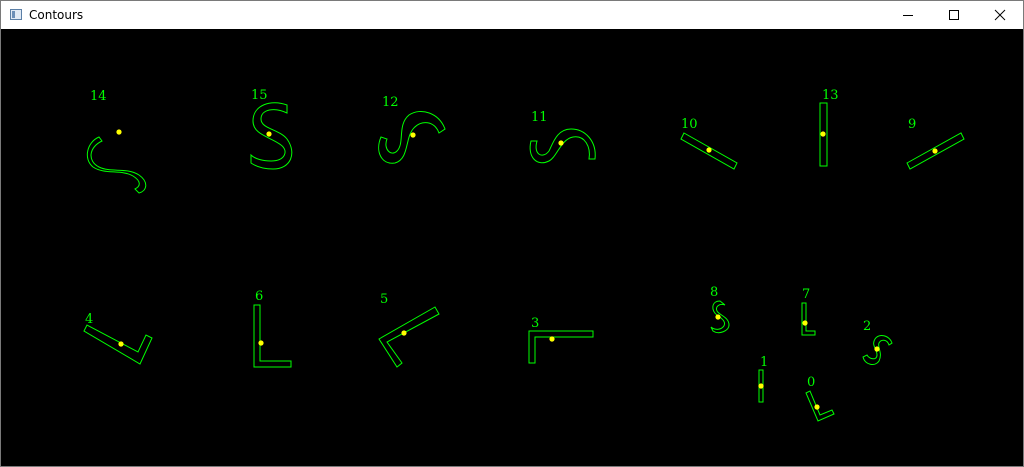  I want to click on label-9: 9, so click(912, 124).